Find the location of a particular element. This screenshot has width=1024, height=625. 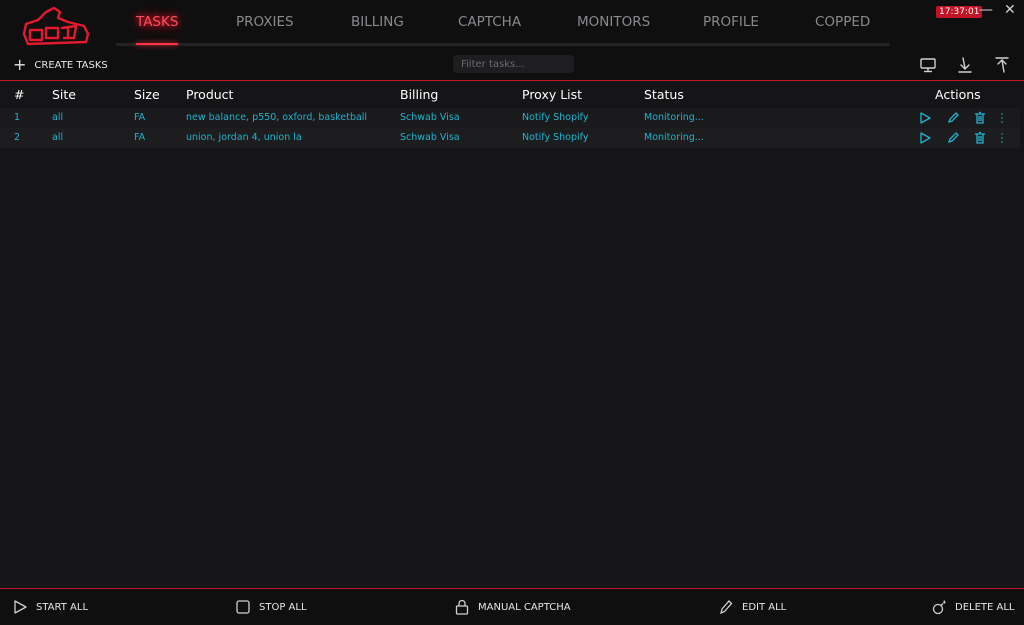

bot-logo-icon is located at coordinates (56, 26).